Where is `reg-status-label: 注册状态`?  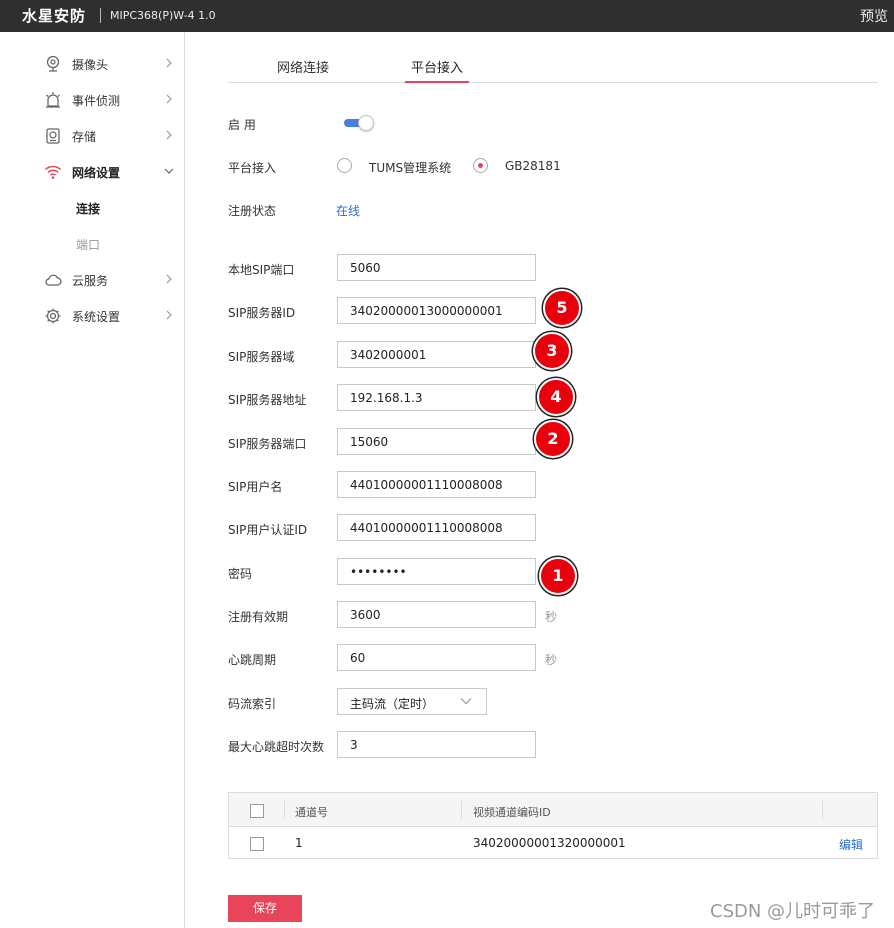 reg-status-label: 注册状态 is located at coordinates (252, 211).